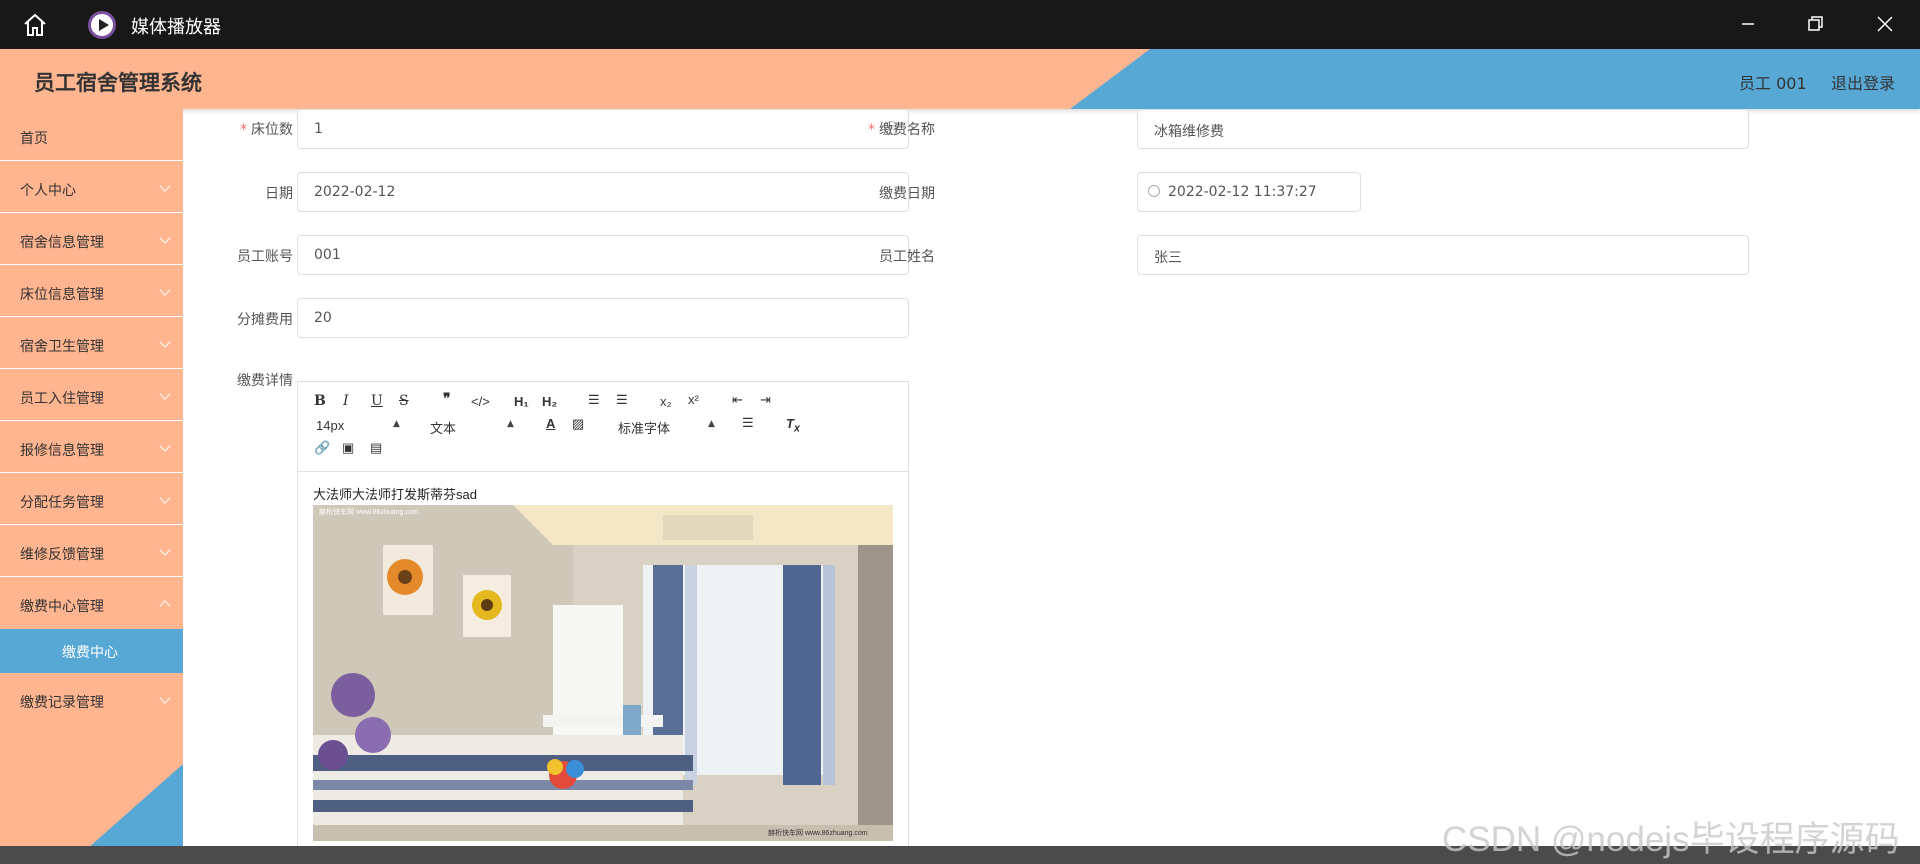 This screenshot has width=1920, height=864. Describe the element at coordinates (369, 511) in the screenshot. I see `image-watermark-top: 赫析快车网 www.86zhuang.com` at that location.